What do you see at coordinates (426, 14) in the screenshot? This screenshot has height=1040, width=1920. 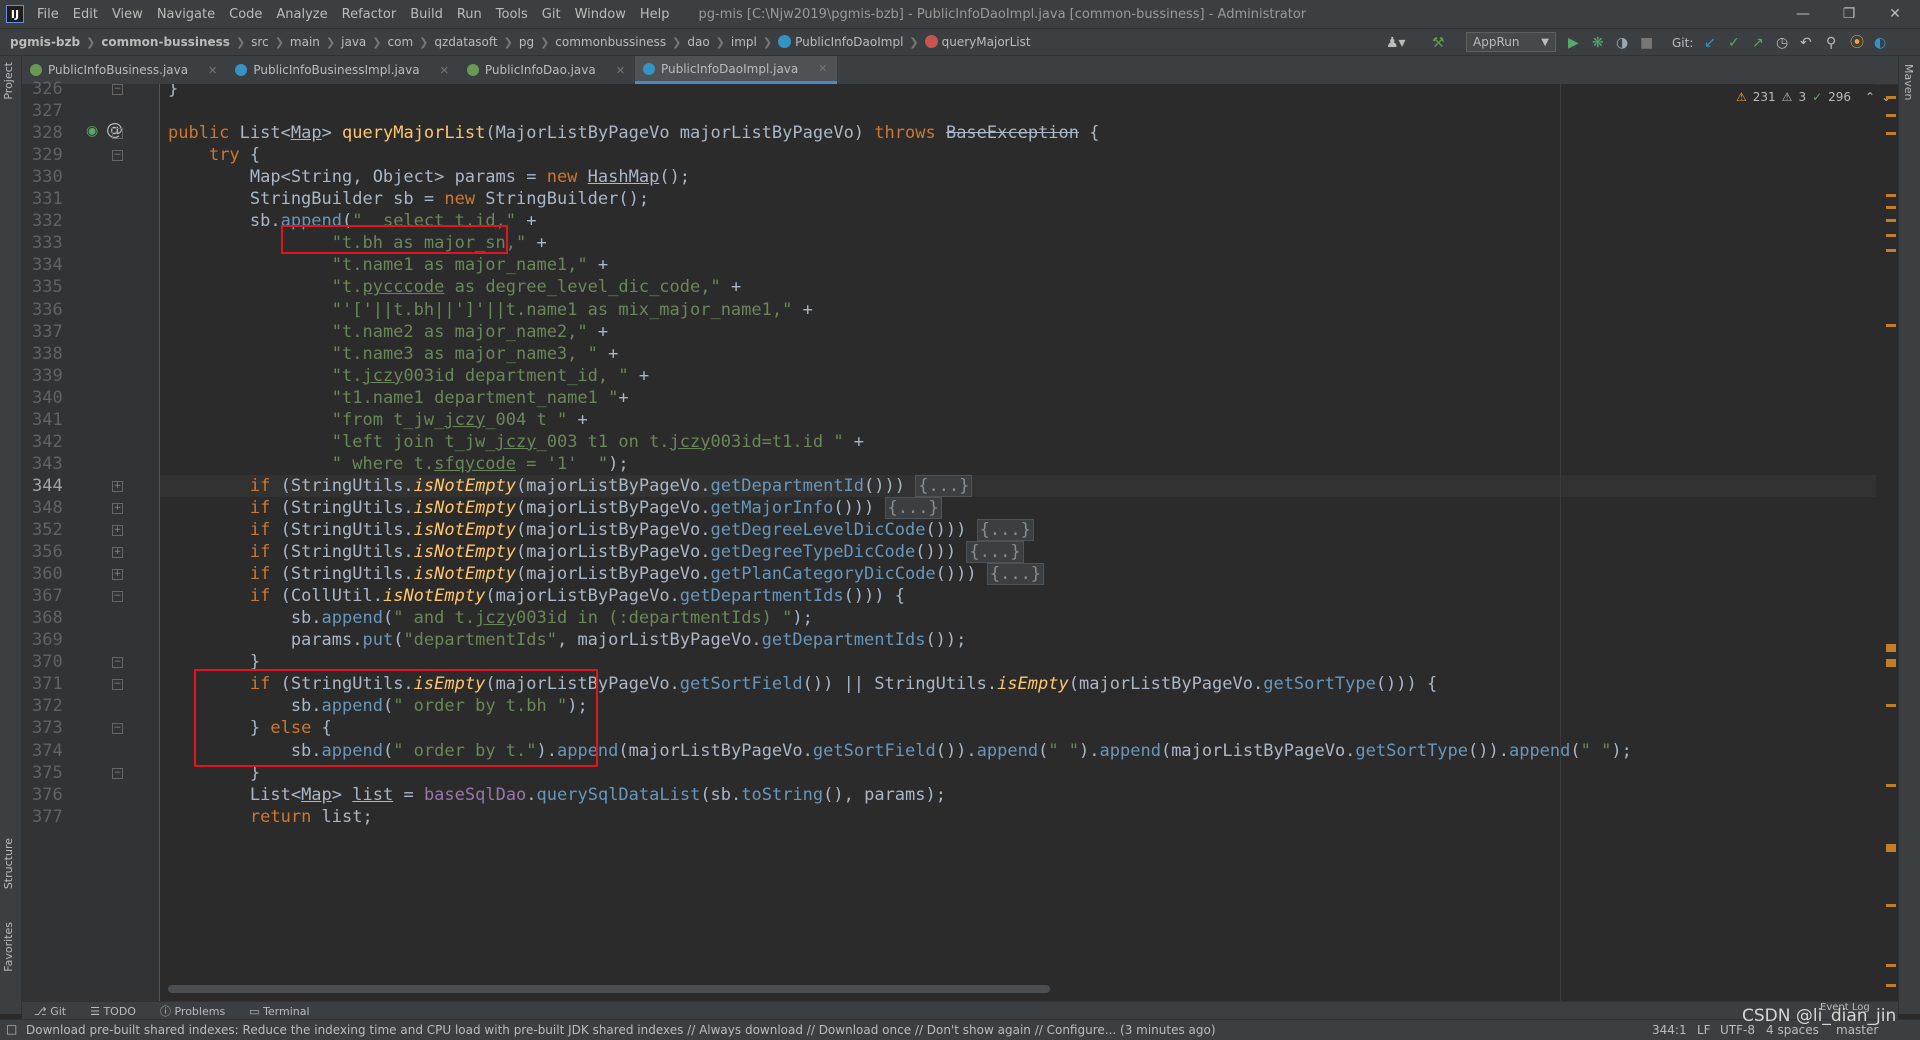 I see `menu-item-build: Build` at bounding box center [426, 14].